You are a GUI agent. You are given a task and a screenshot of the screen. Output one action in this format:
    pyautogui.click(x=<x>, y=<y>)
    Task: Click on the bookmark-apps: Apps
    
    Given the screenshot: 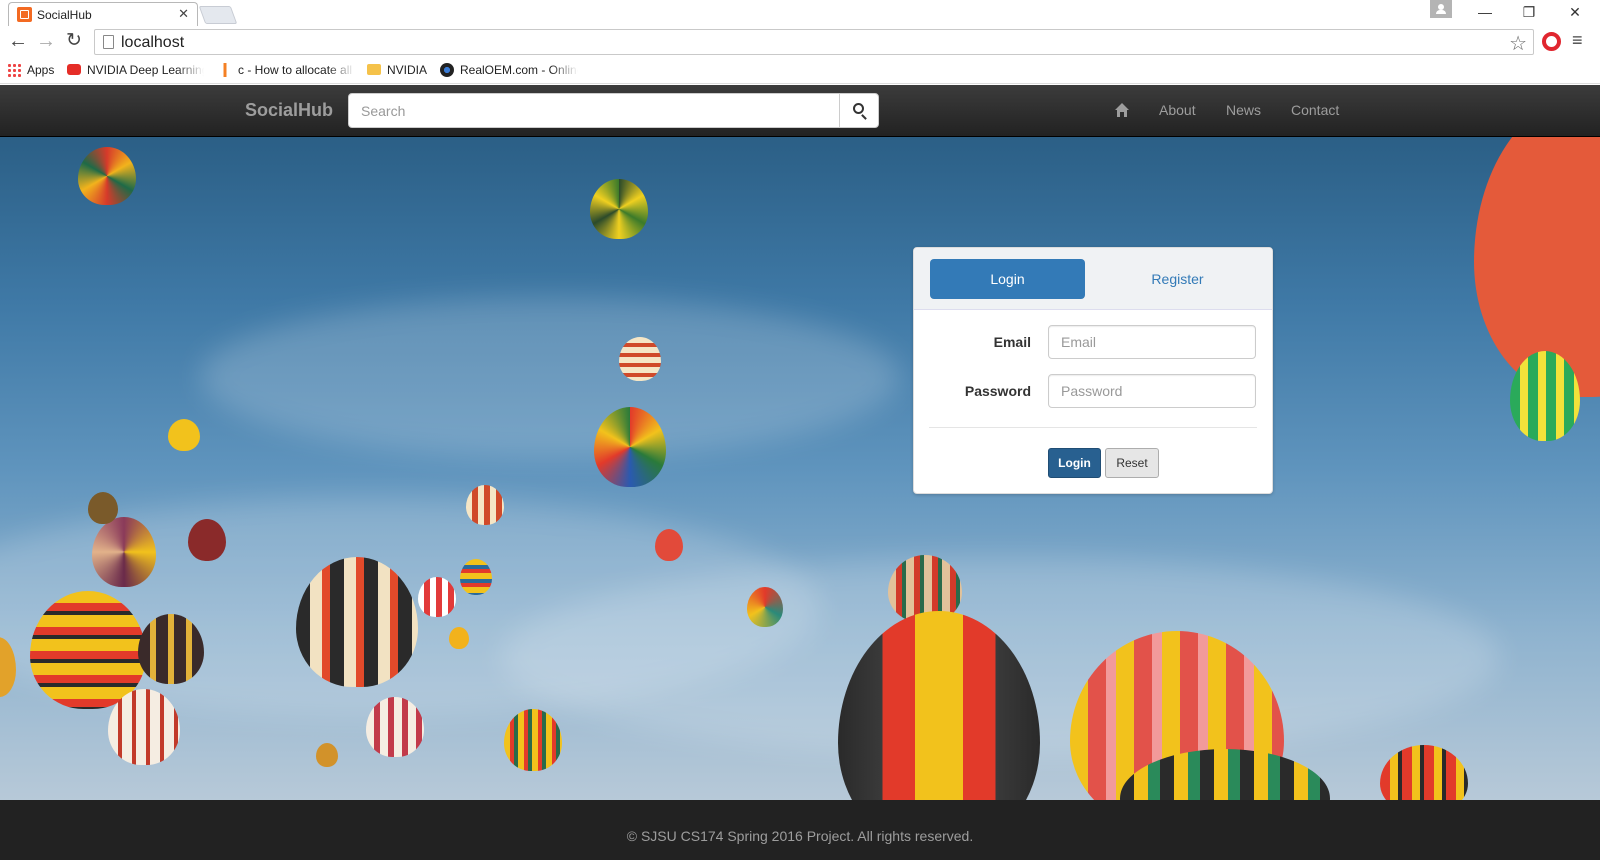 What is the action you would take?
    pyautogui.click(x=34, y=71)
    